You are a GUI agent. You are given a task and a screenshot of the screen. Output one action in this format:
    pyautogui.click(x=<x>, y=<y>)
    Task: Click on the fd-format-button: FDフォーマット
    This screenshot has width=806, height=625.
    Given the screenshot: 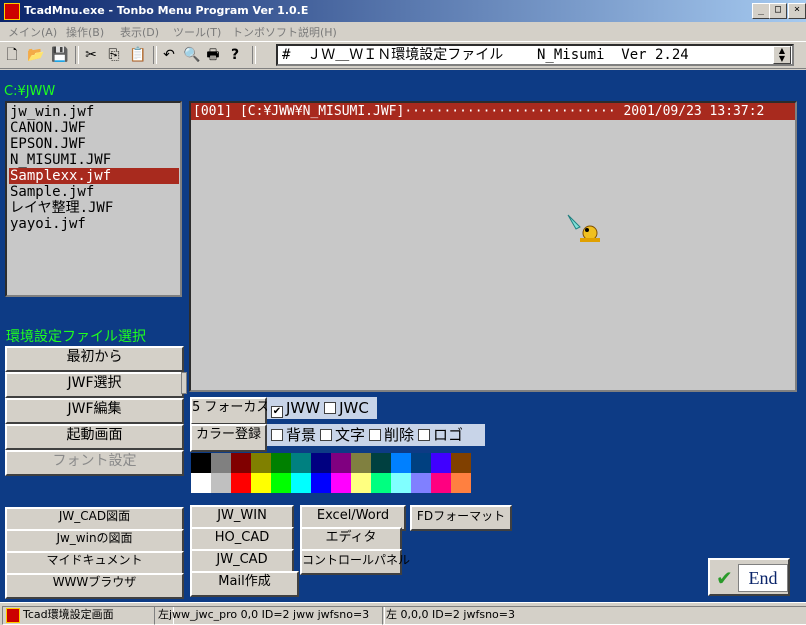 What is the action you would take?
    pyautogui.click(x=461, y=518)
    